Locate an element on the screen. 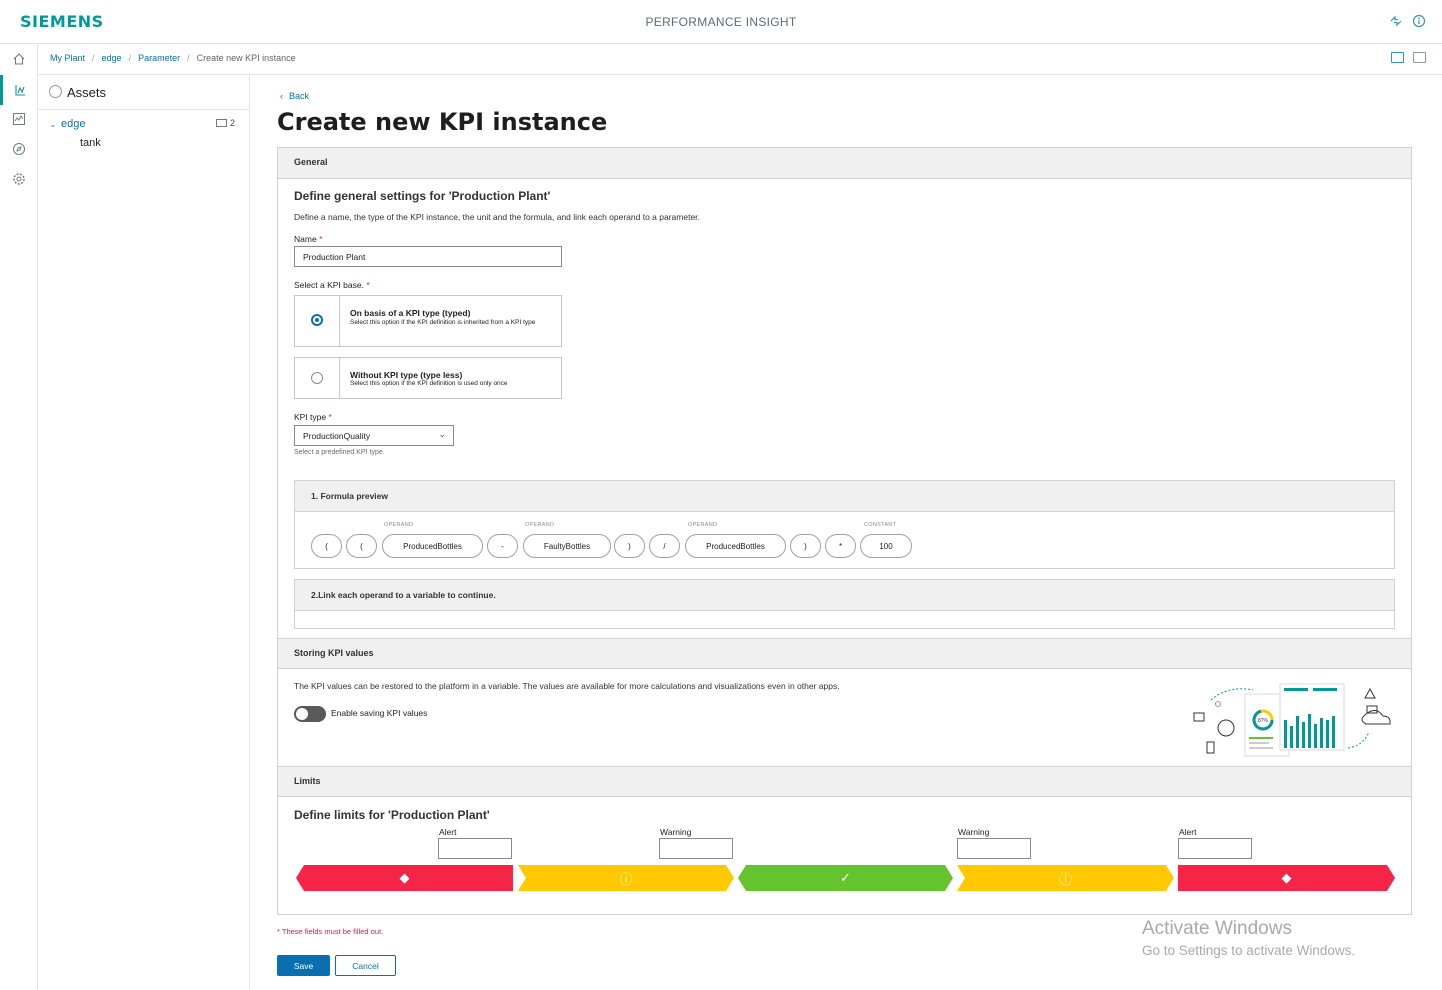 The width and height of the screenshot is (1442, 990). formula-constant: 100 is located at coordinates (886, 546).